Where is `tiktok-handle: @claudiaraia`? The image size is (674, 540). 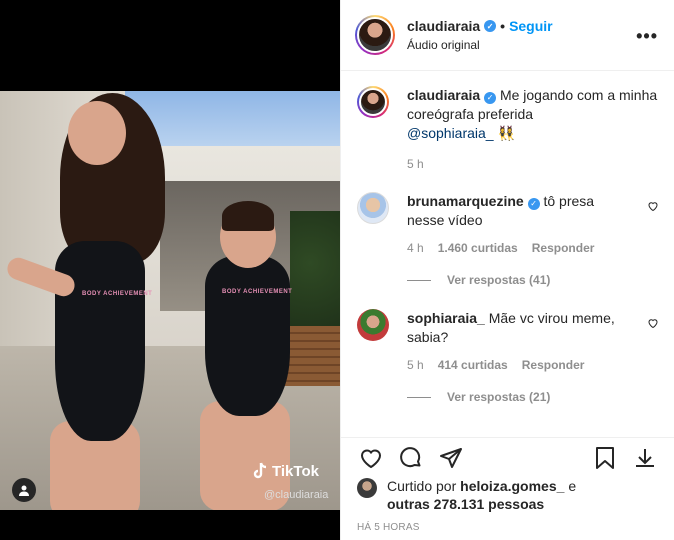
tiktok-handle: @claudiaraia is located at coordinates (296, 495).